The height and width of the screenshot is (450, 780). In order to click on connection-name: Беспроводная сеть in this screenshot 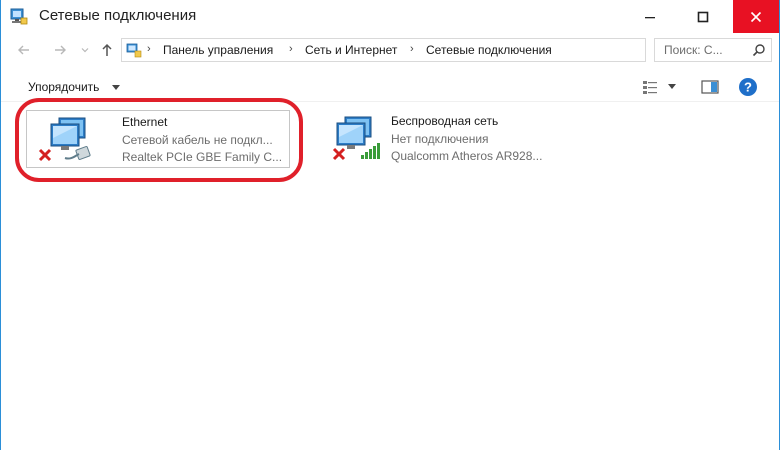, I will do `click(445, 121)`.